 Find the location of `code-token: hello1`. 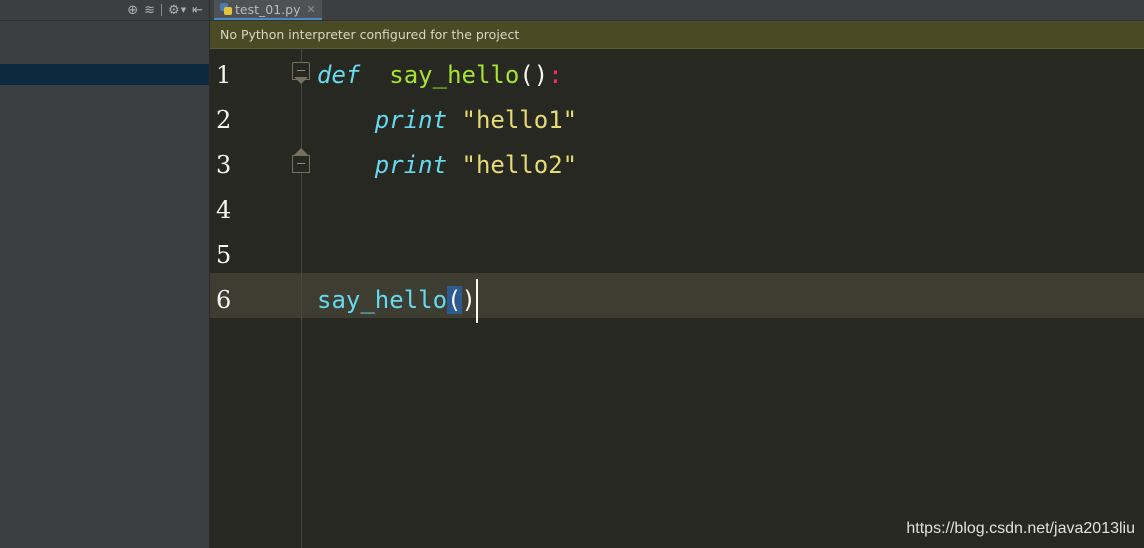

code-token: hello1 is located at coordinates (519, 120).